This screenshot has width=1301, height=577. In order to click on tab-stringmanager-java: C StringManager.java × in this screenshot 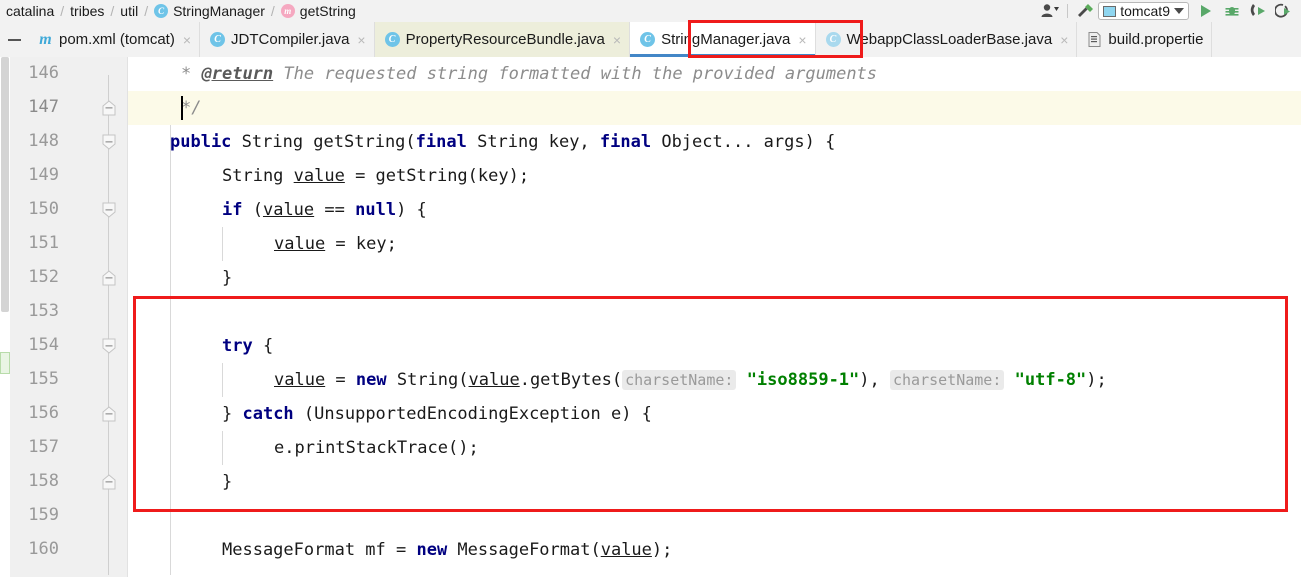, I will do `click(723, 39)`.